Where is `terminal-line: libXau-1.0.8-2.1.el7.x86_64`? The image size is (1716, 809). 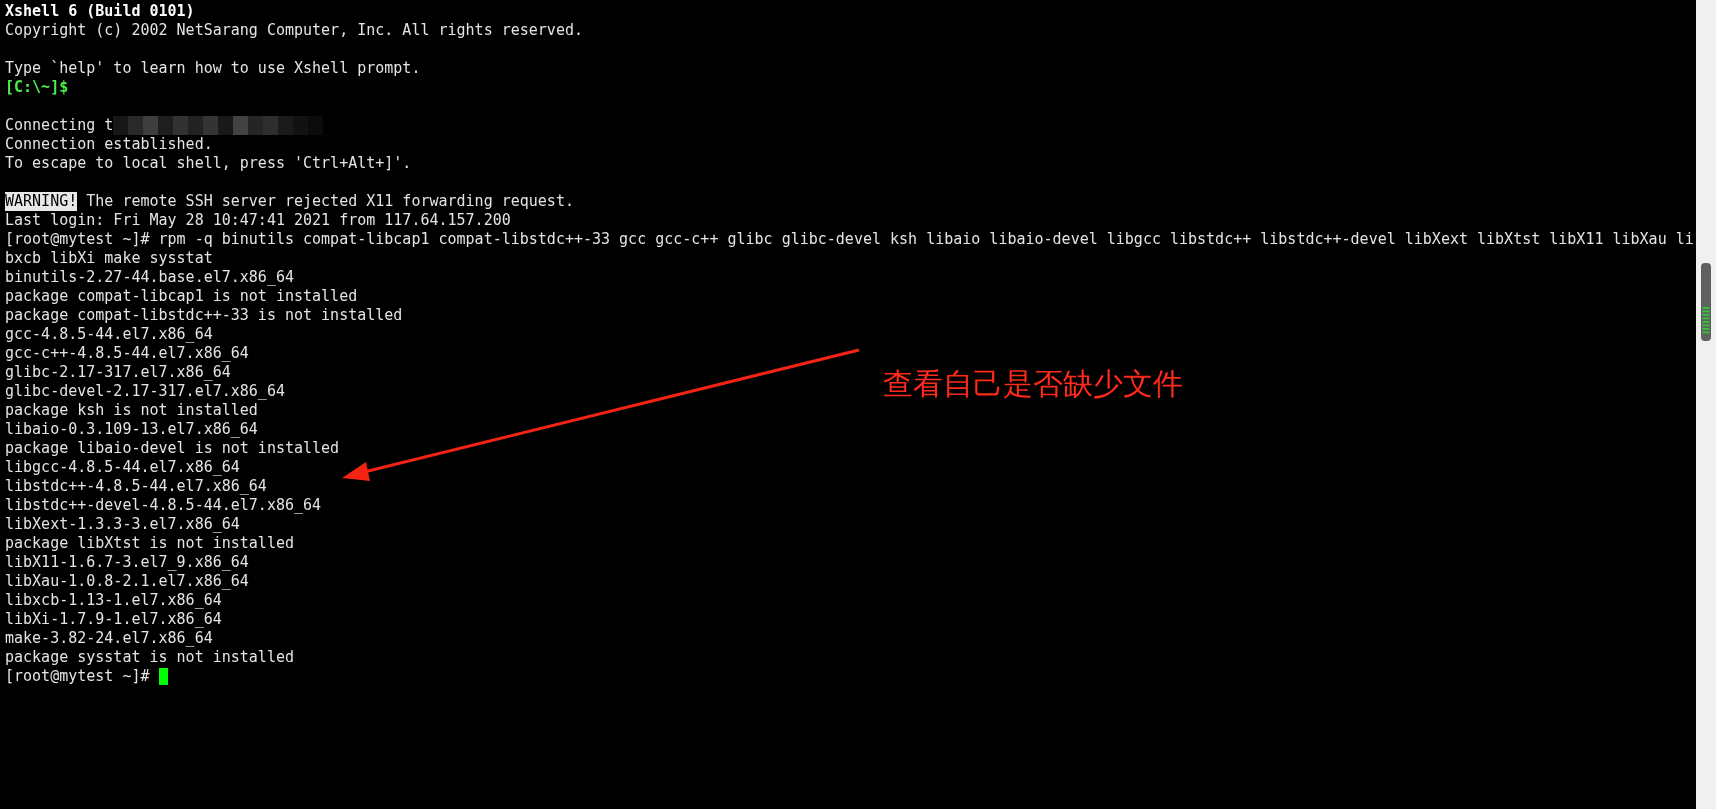 terminal-line: libXau-1.0.8-2.1.el7.x86_64 is located at coordinates (127, 581).